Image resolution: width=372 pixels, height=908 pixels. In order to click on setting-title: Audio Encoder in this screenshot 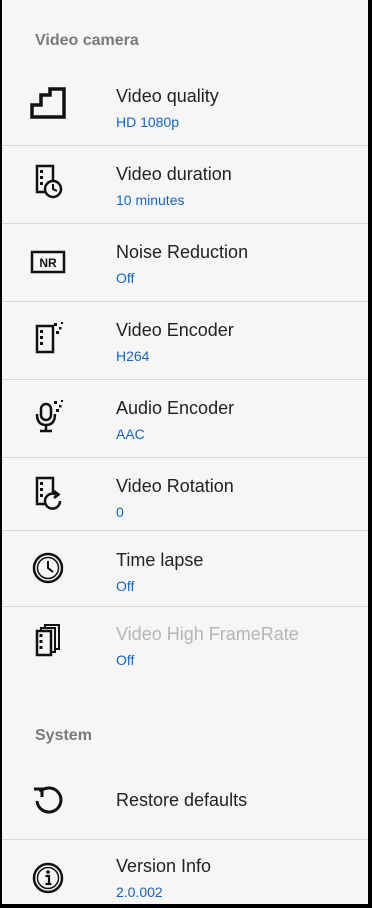, I will do `click(175, 408)`.